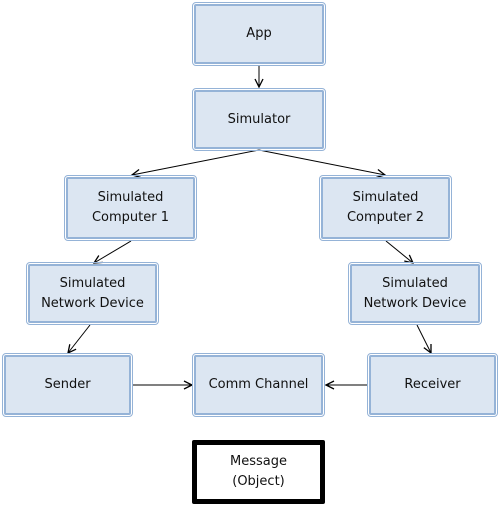 The height and width of the screenshot is (505, 500). I want to click on node-app: App, so click(259, 34).